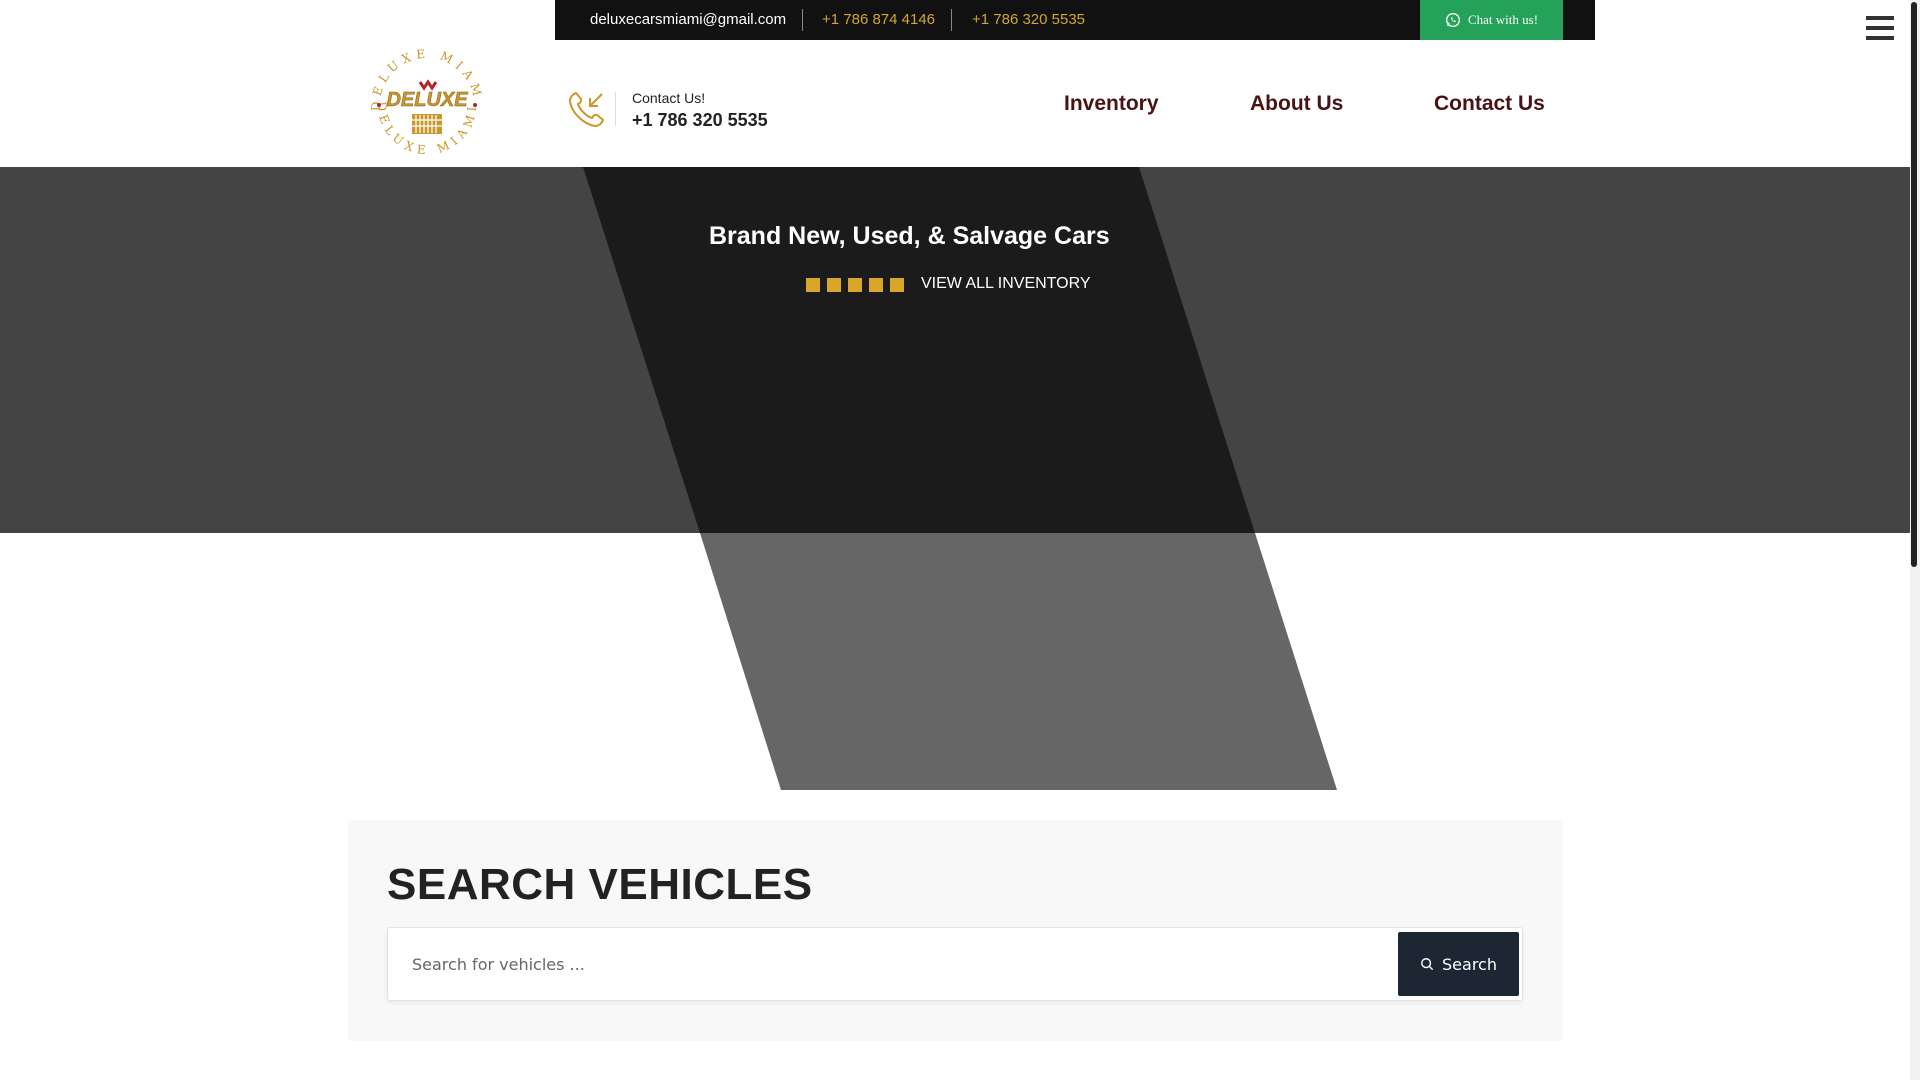  Describe the element at coordinates (1006, 284) in the screenshot. I see `view-all-inventory-link: VIEW ALL INVENTORY` at that location.